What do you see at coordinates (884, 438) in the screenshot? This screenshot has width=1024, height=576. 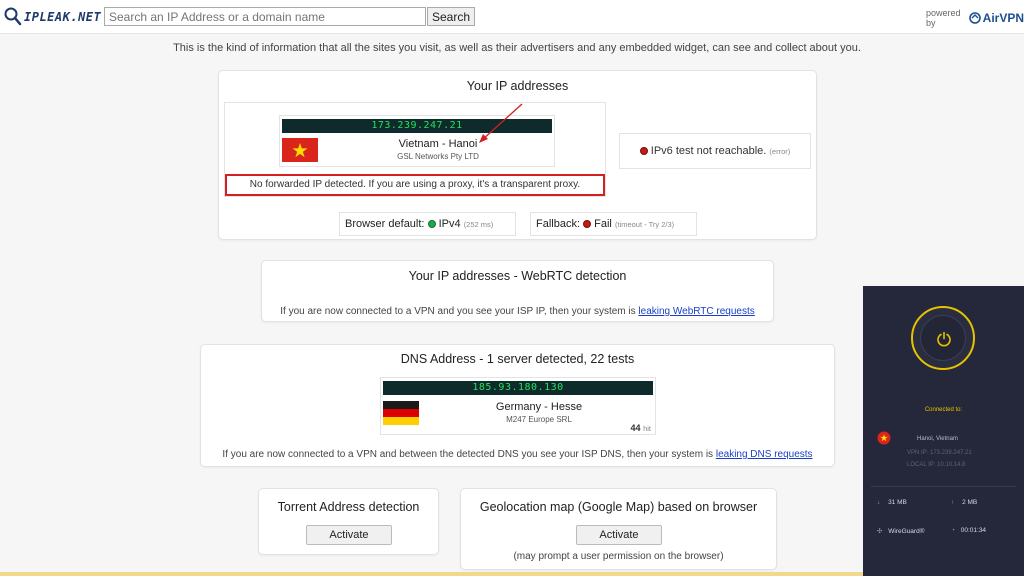 I see `vietnam-flag-small-icon` at bounding box center [884, 438].